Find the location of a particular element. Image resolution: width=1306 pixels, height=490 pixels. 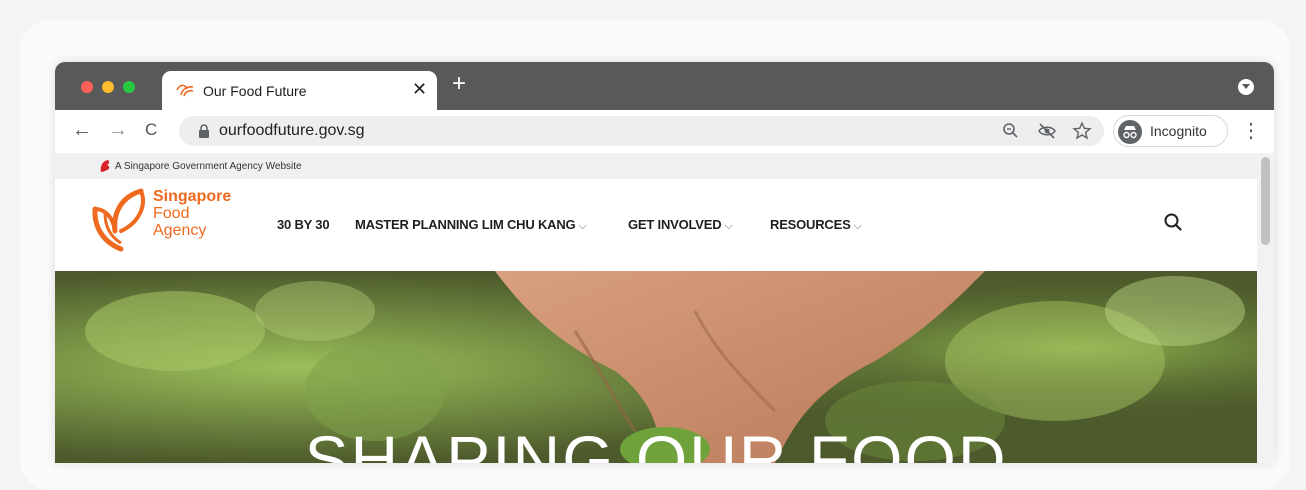

government-masthead: A Singapore Government Agency Website is located at coordinates (656, 166).